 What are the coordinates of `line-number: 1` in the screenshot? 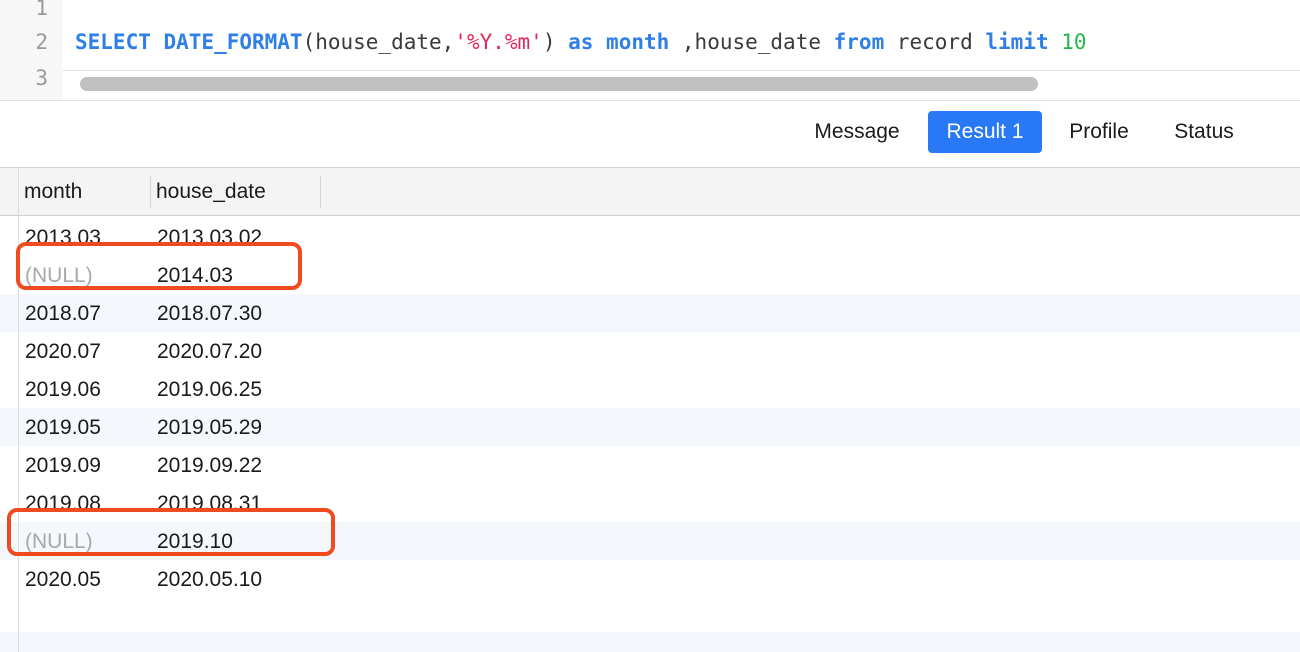 It's located at (41, 10).